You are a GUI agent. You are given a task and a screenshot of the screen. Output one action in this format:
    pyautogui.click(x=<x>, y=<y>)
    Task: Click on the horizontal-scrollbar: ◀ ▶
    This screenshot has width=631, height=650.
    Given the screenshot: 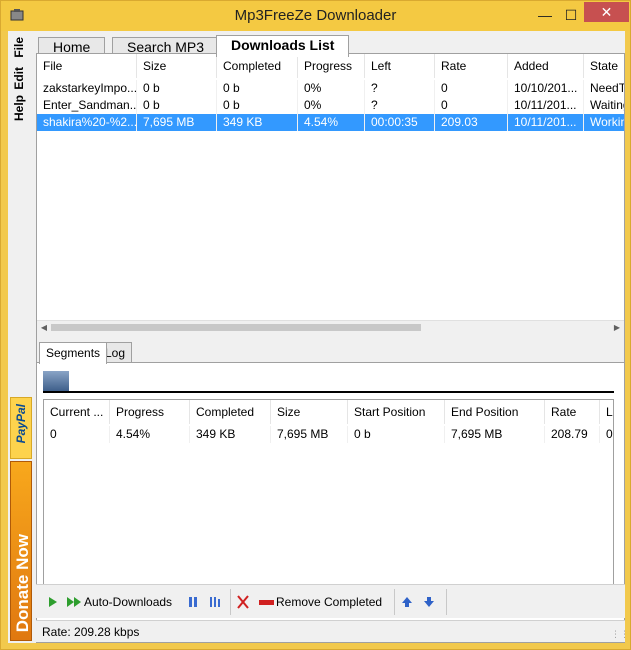 What is the action you would take?
    pyautogui.click(x=330, y=327)
    